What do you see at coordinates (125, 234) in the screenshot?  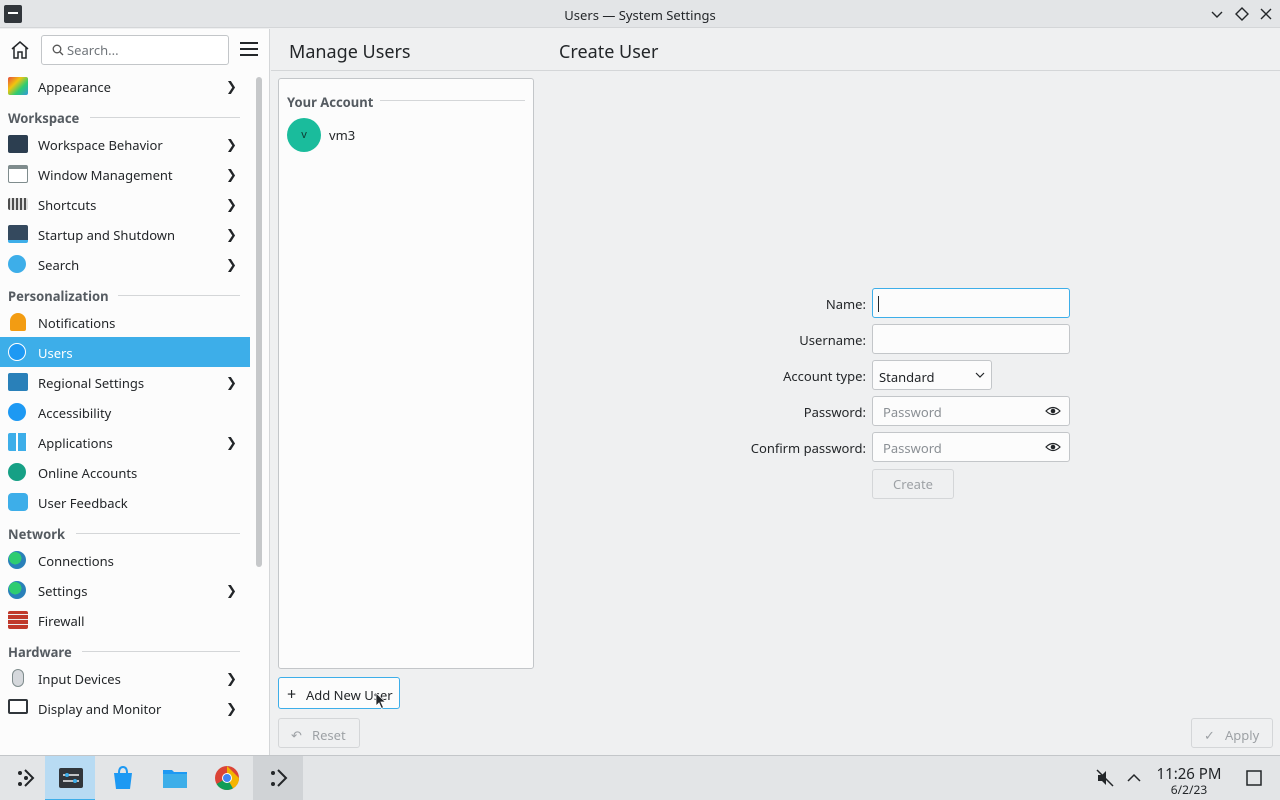 I see `sidebar-item-startup-and-shutdown: Startup and Shutdown ❯` at bounding box center [125, 234].